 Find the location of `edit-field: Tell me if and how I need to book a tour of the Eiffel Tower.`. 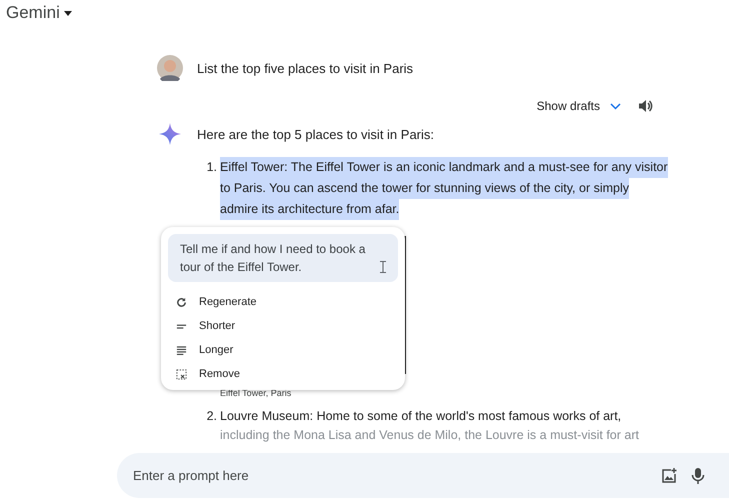

edit-field: Tell me if and how I need to book a tour of the Eiffel Tower. is located at coordinates (283, 258).